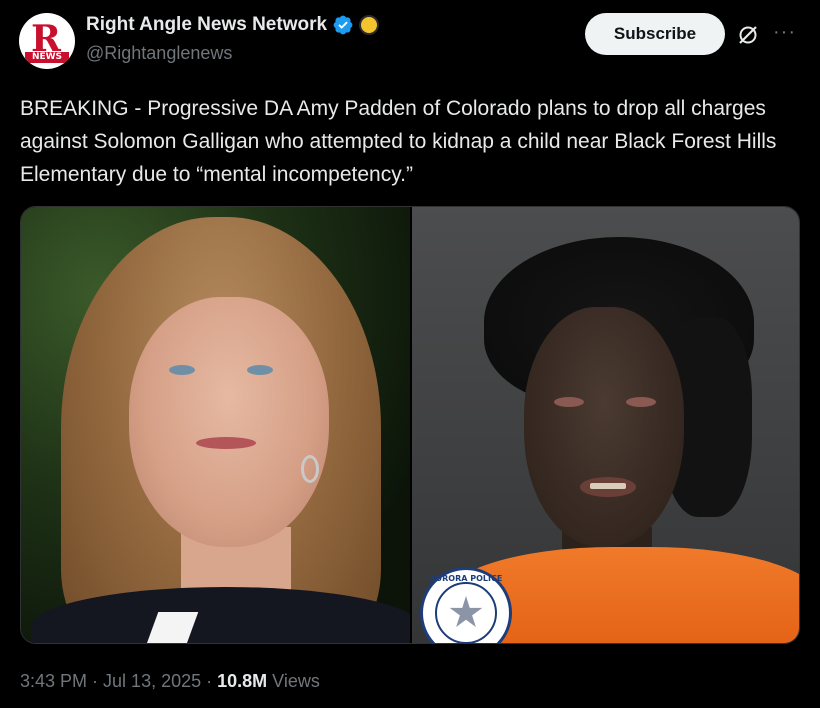  I want to click on post-date: Jul 13, 2025, so click(152, 681).